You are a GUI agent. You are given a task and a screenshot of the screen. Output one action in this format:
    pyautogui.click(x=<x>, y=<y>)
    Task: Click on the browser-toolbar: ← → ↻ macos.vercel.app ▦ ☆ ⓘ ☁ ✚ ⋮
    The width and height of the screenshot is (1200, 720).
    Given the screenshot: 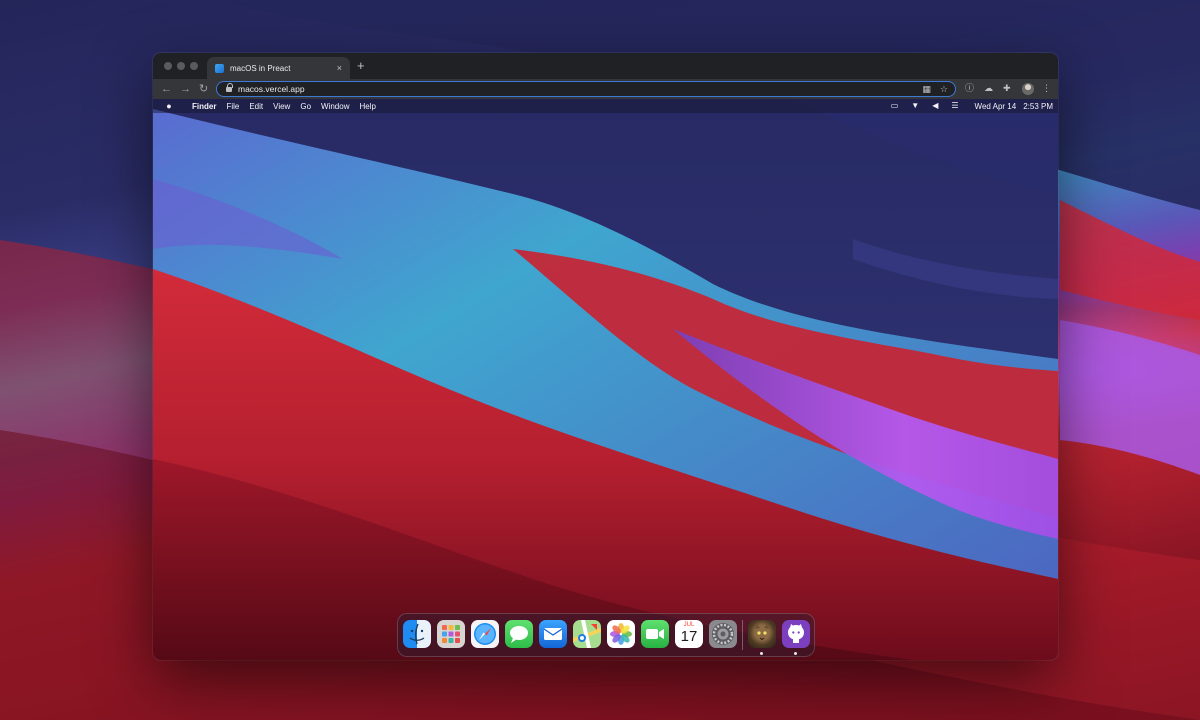 What is the action you would take?
    pyautogui.click(x=605, y=89)
    